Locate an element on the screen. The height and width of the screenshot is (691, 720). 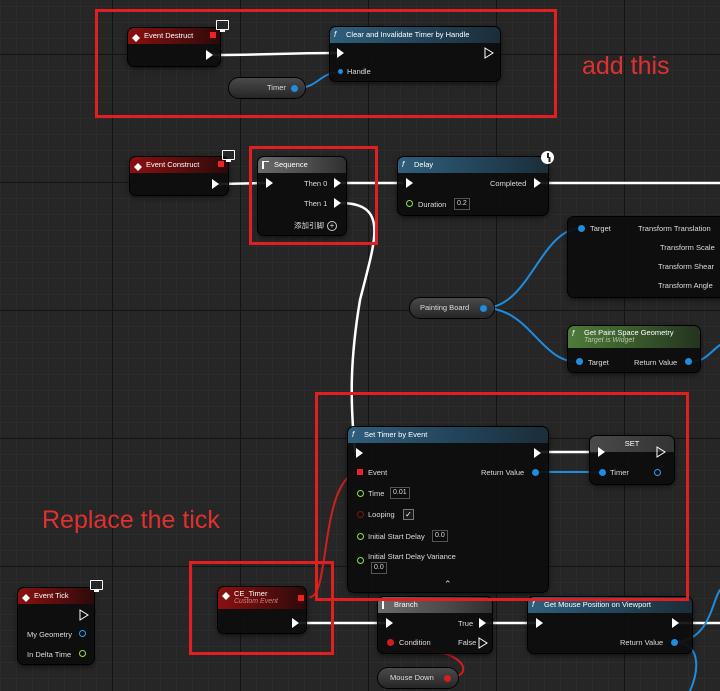
transform-translation-label: Transform Translation is located at coordinates (674, 228).